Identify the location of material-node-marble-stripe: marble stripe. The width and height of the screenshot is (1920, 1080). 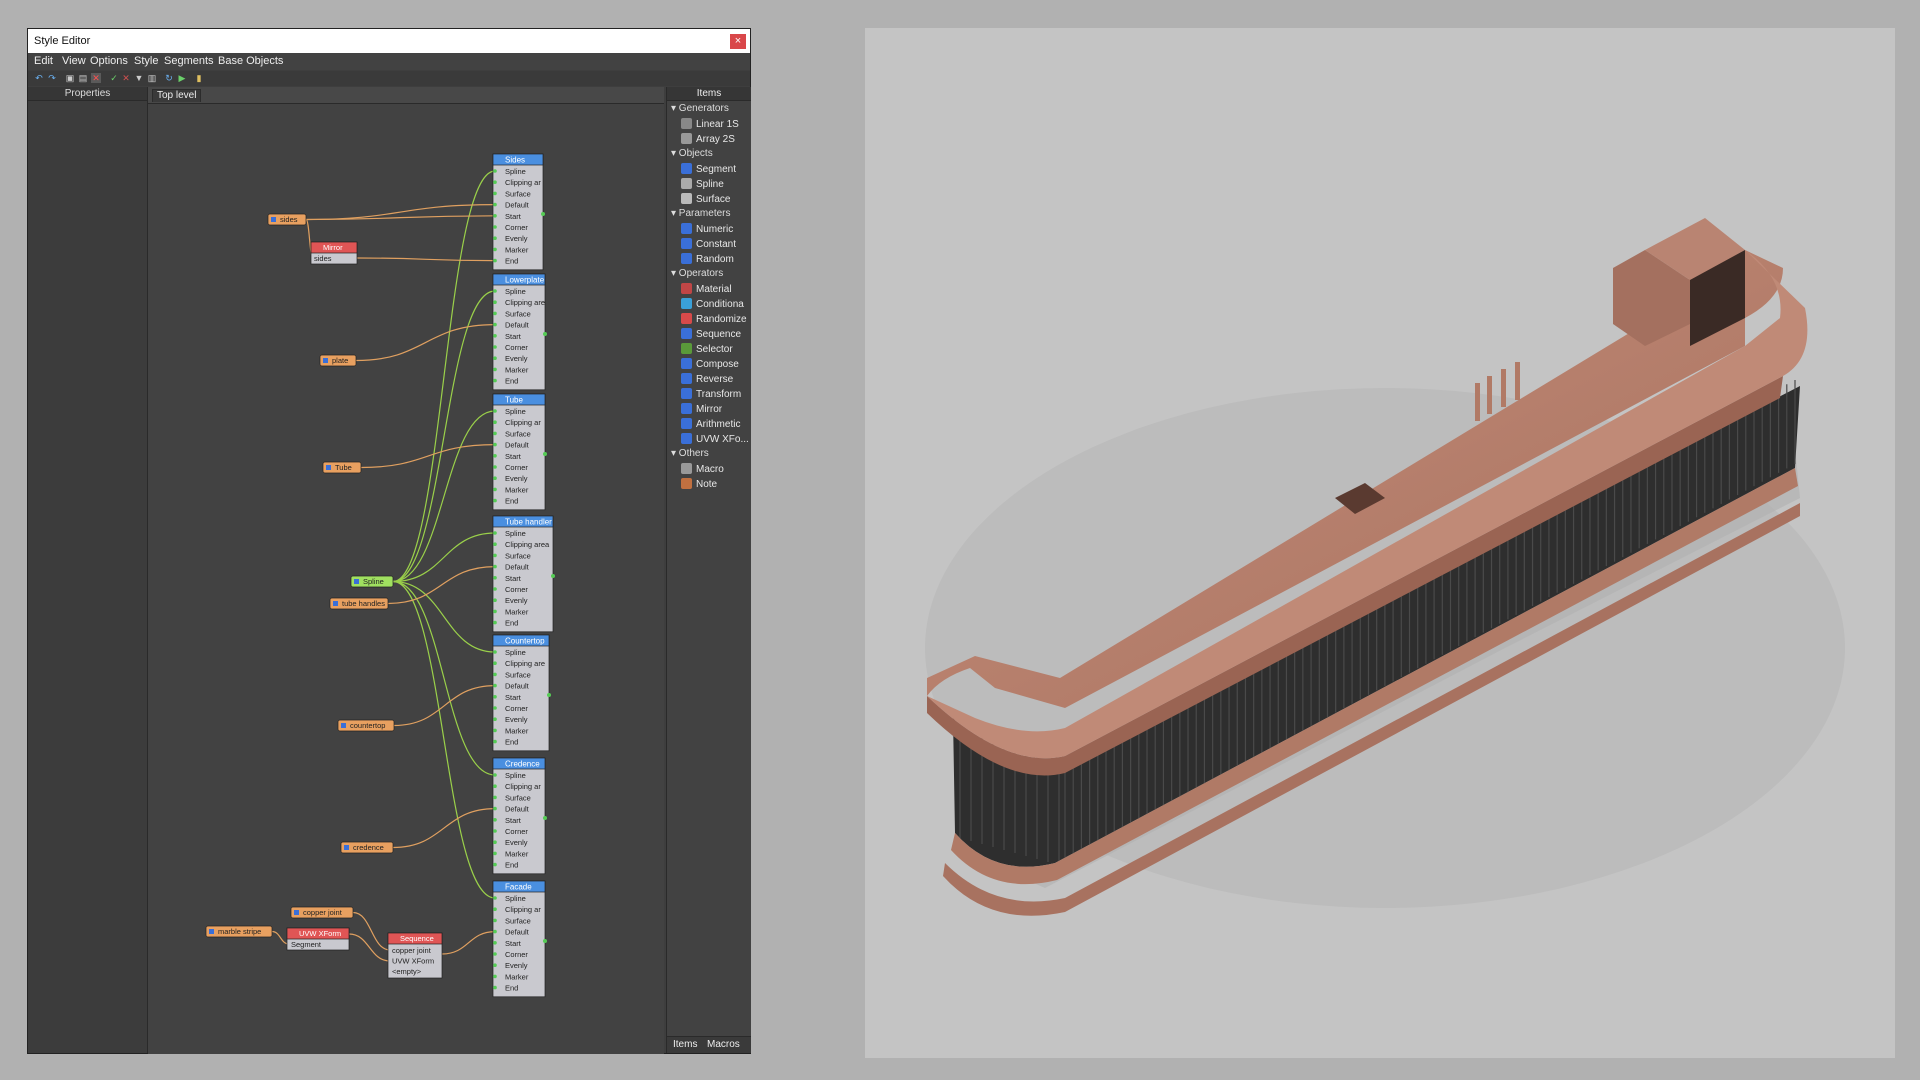
(239, 931).